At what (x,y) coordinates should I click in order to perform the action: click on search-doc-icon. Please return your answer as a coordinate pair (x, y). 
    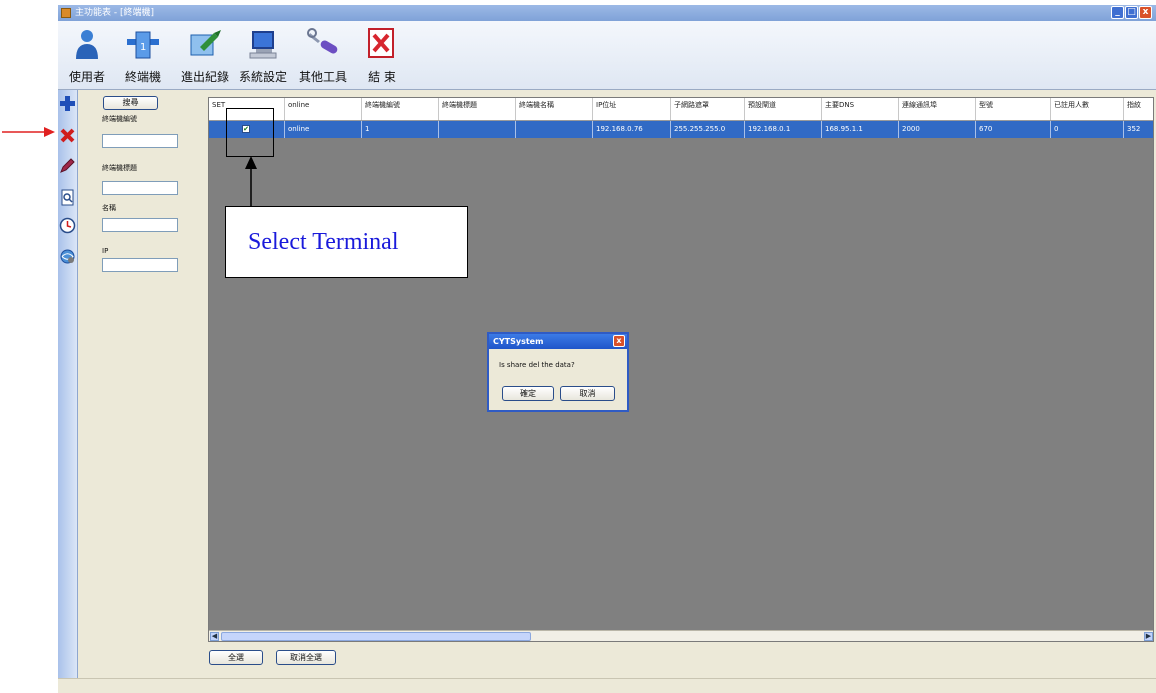
    Looking at the image, I should click on (67, 197).